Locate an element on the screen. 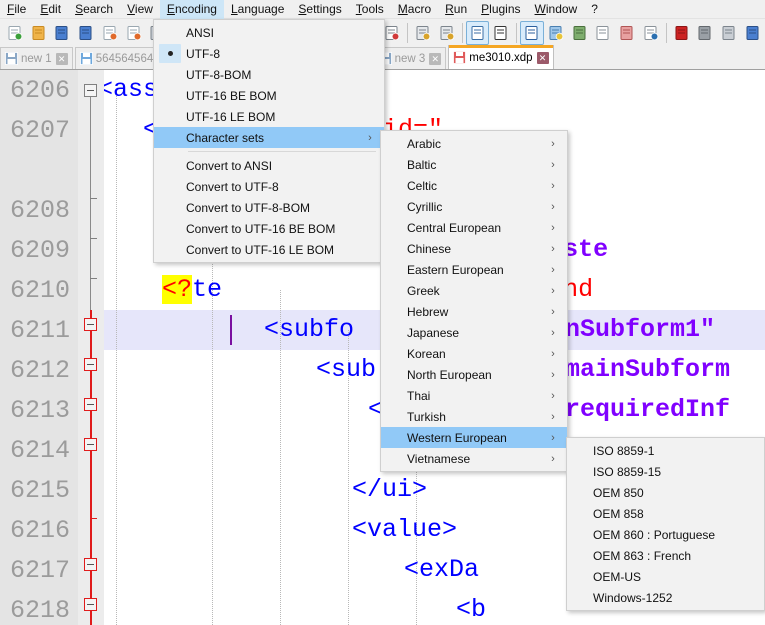 The image size is (765, 625). menu-item-oem-860-portuguese: OEM 860 : Portuguese is located at coordinates (665, 534).